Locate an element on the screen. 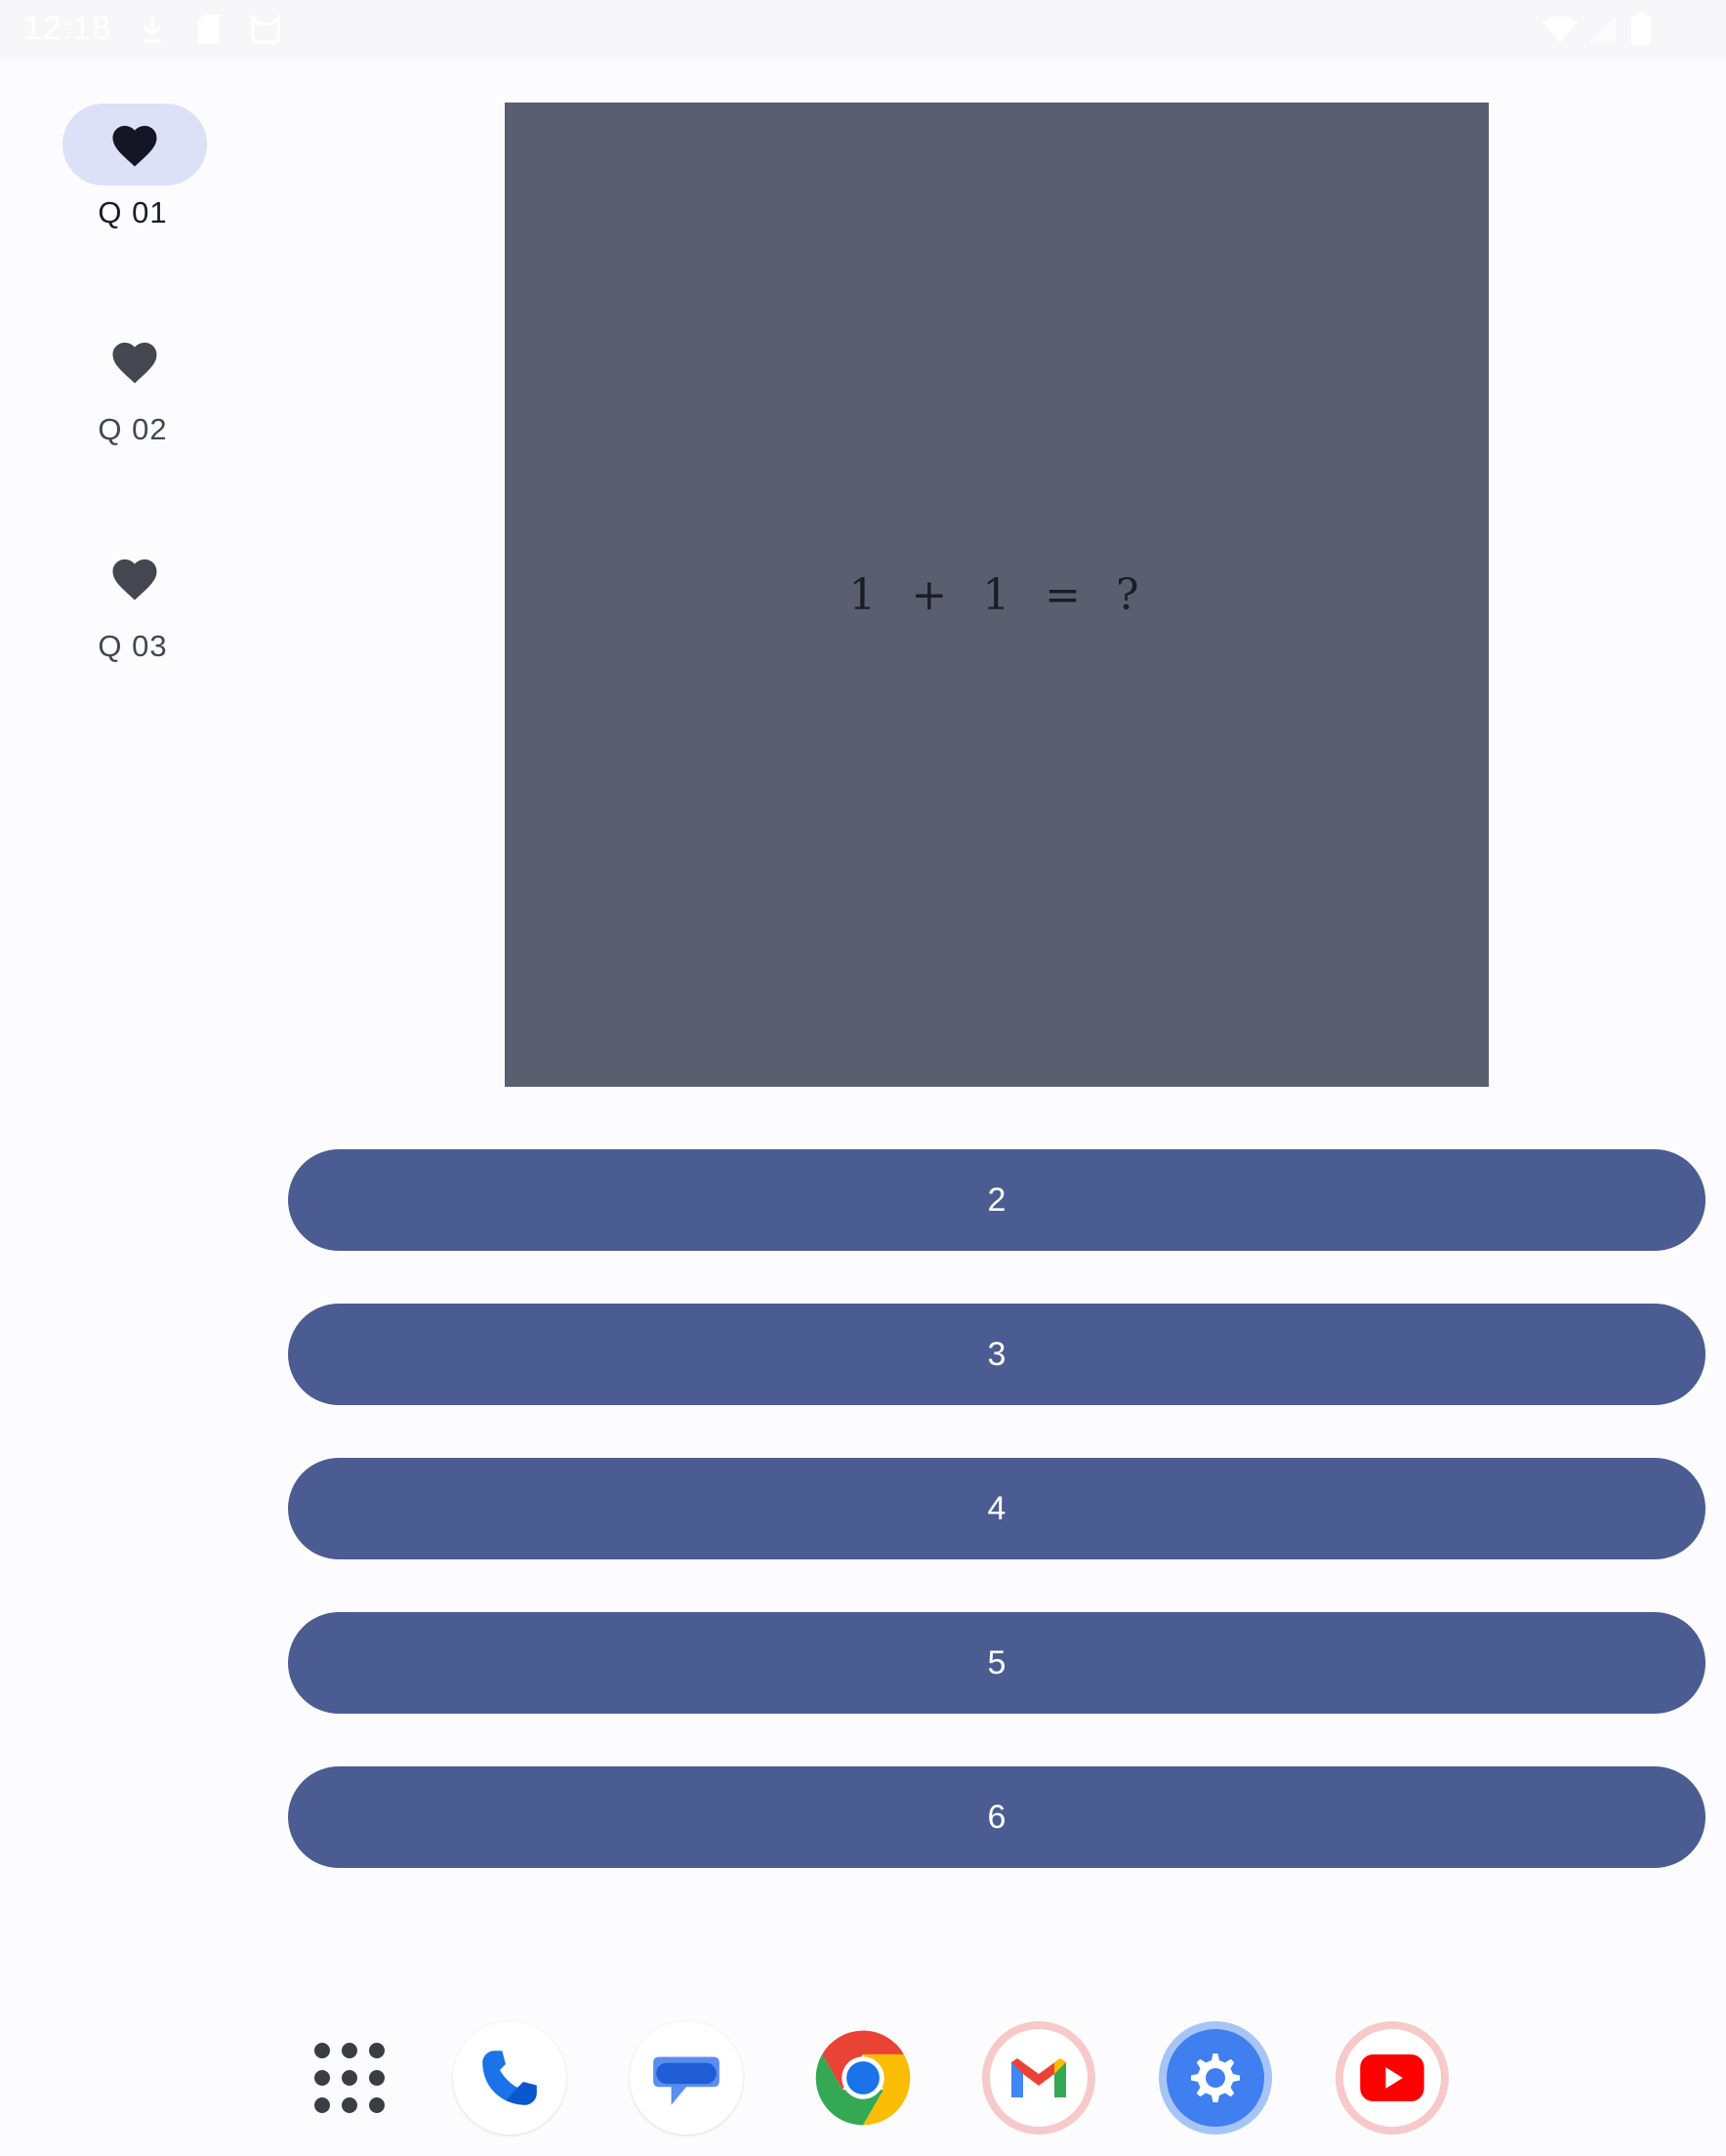 The width and height of the screenshot is (1726, 2156). download-icon is located at coordinates (152, 30).